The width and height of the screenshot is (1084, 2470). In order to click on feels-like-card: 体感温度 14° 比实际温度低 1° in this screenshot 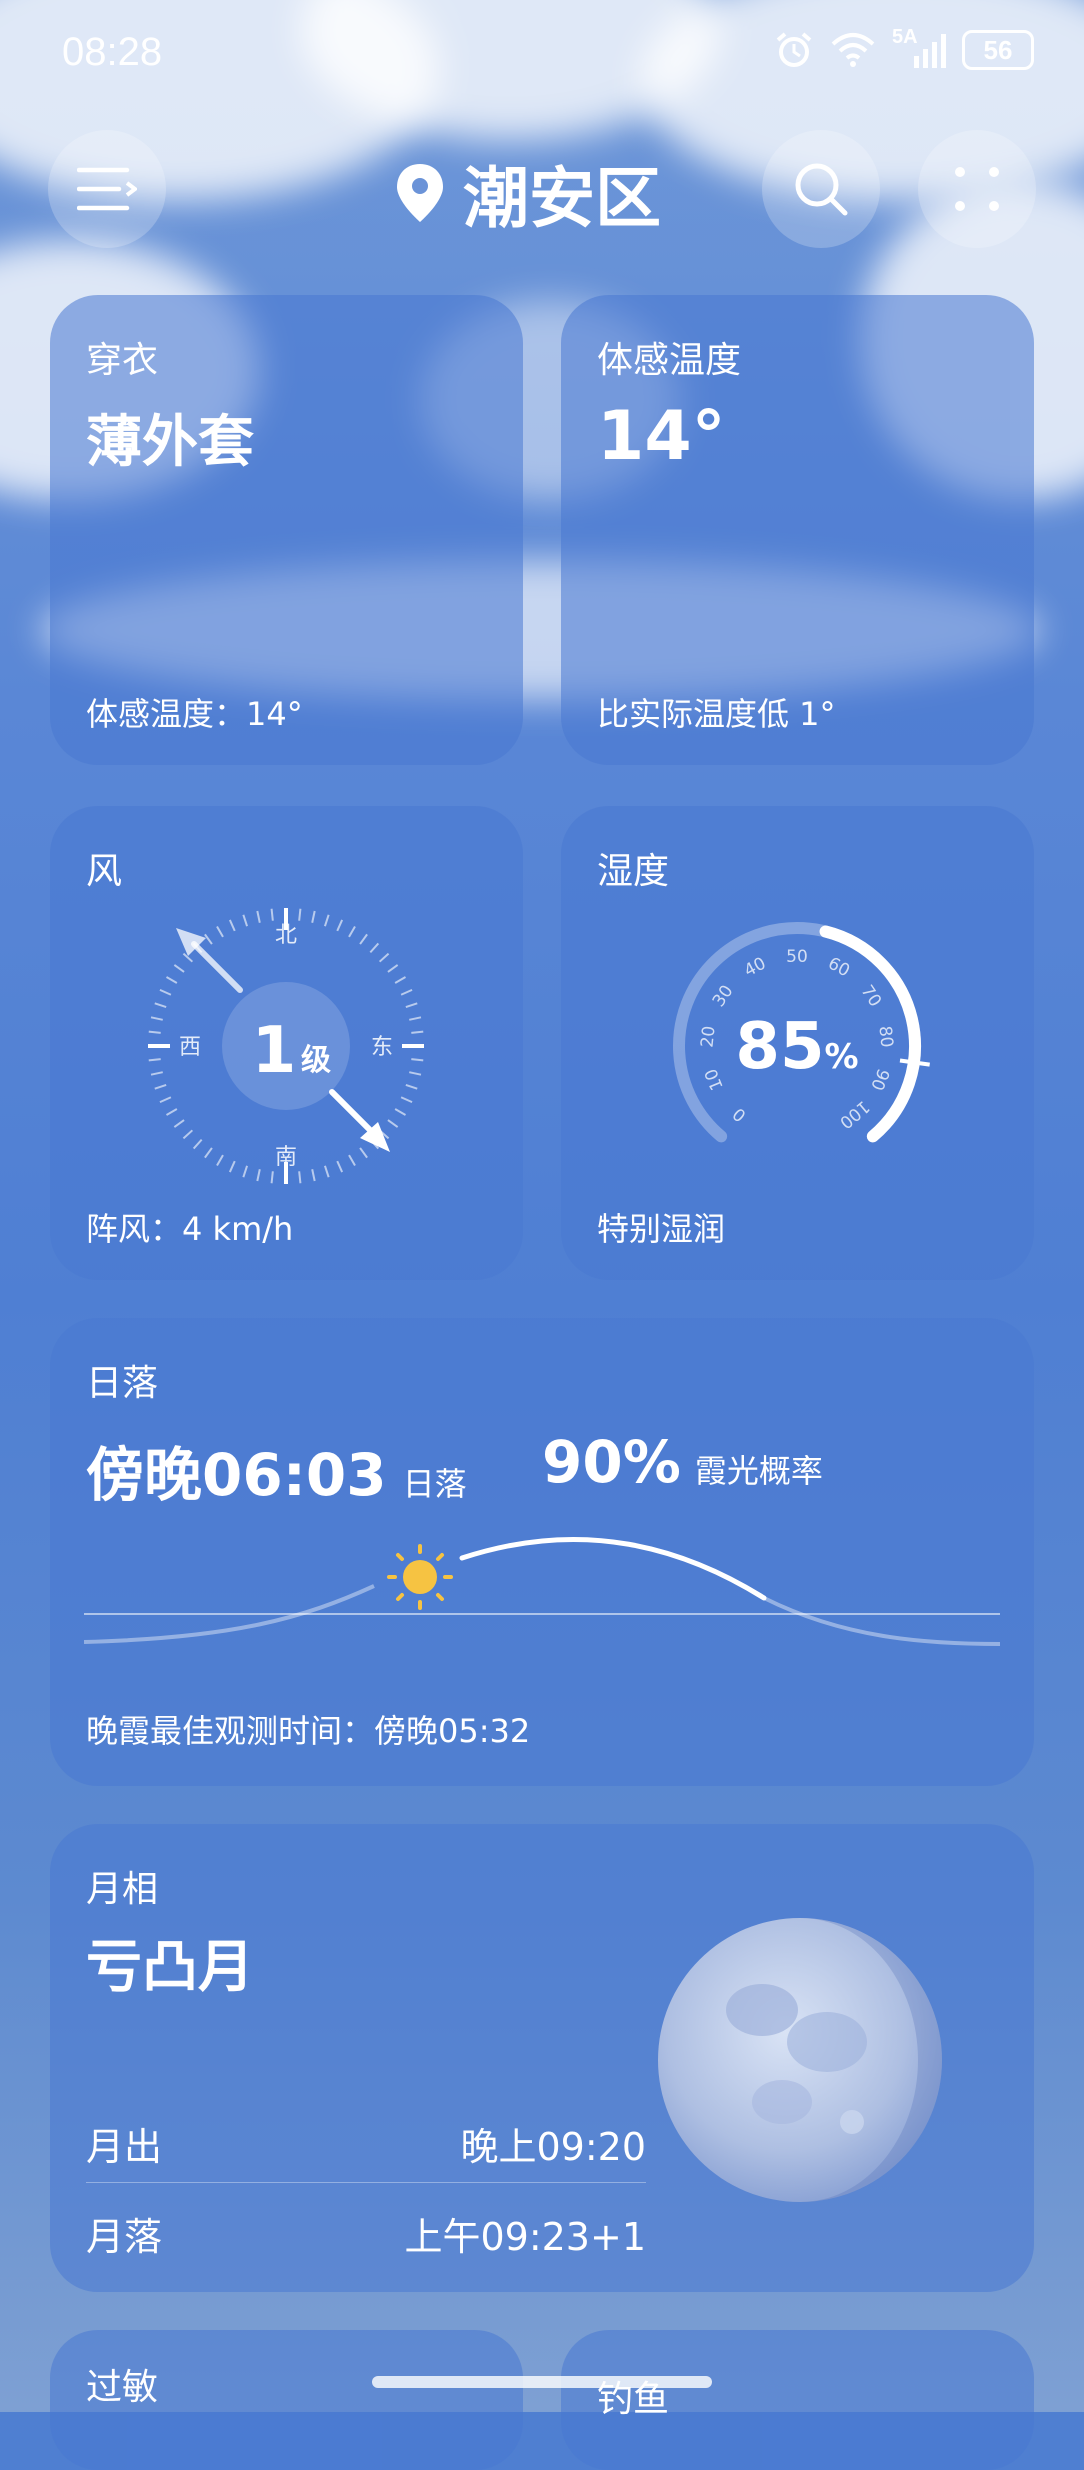, I will do `click(797, 530)`.